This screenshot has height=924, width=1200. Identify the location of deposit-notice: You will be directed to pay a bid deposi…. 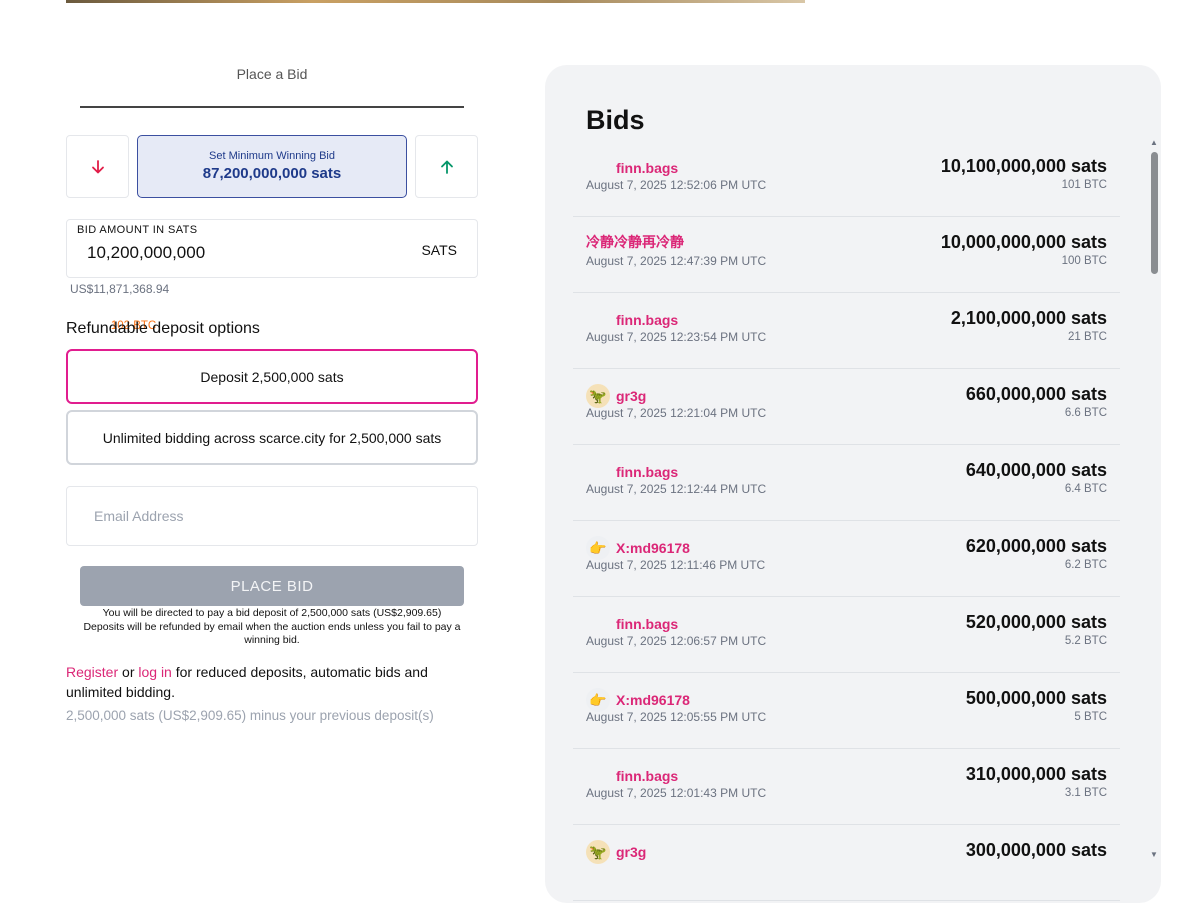
(272, 627).